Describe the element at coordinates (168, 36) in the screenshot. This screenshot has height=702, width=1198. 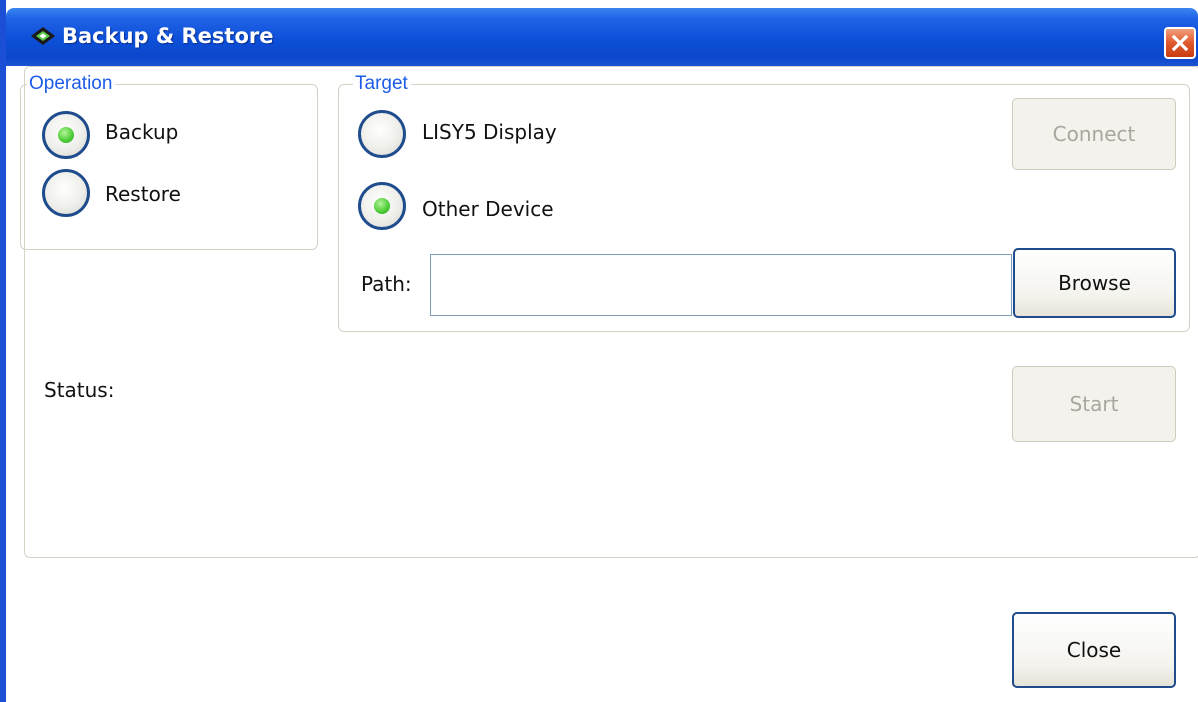
I see `window-title: Backup & Restore` at that location.